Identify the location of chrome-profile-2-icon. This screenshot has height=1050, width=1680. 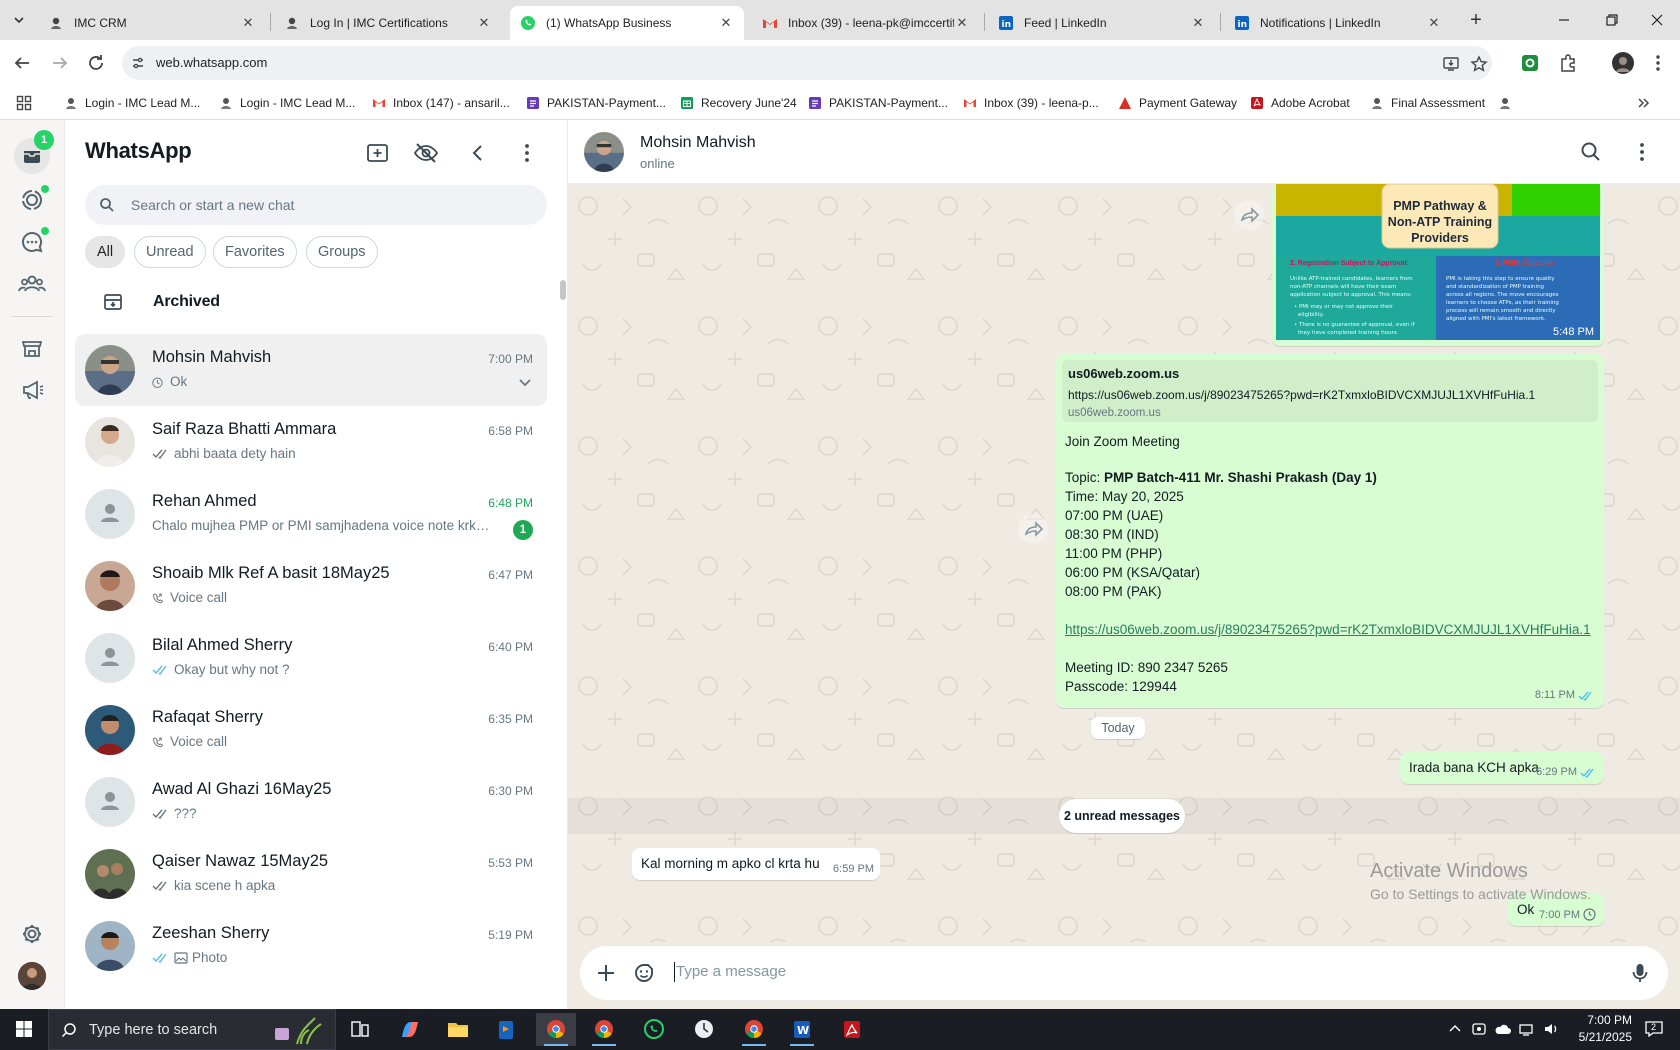
(604, 1029).